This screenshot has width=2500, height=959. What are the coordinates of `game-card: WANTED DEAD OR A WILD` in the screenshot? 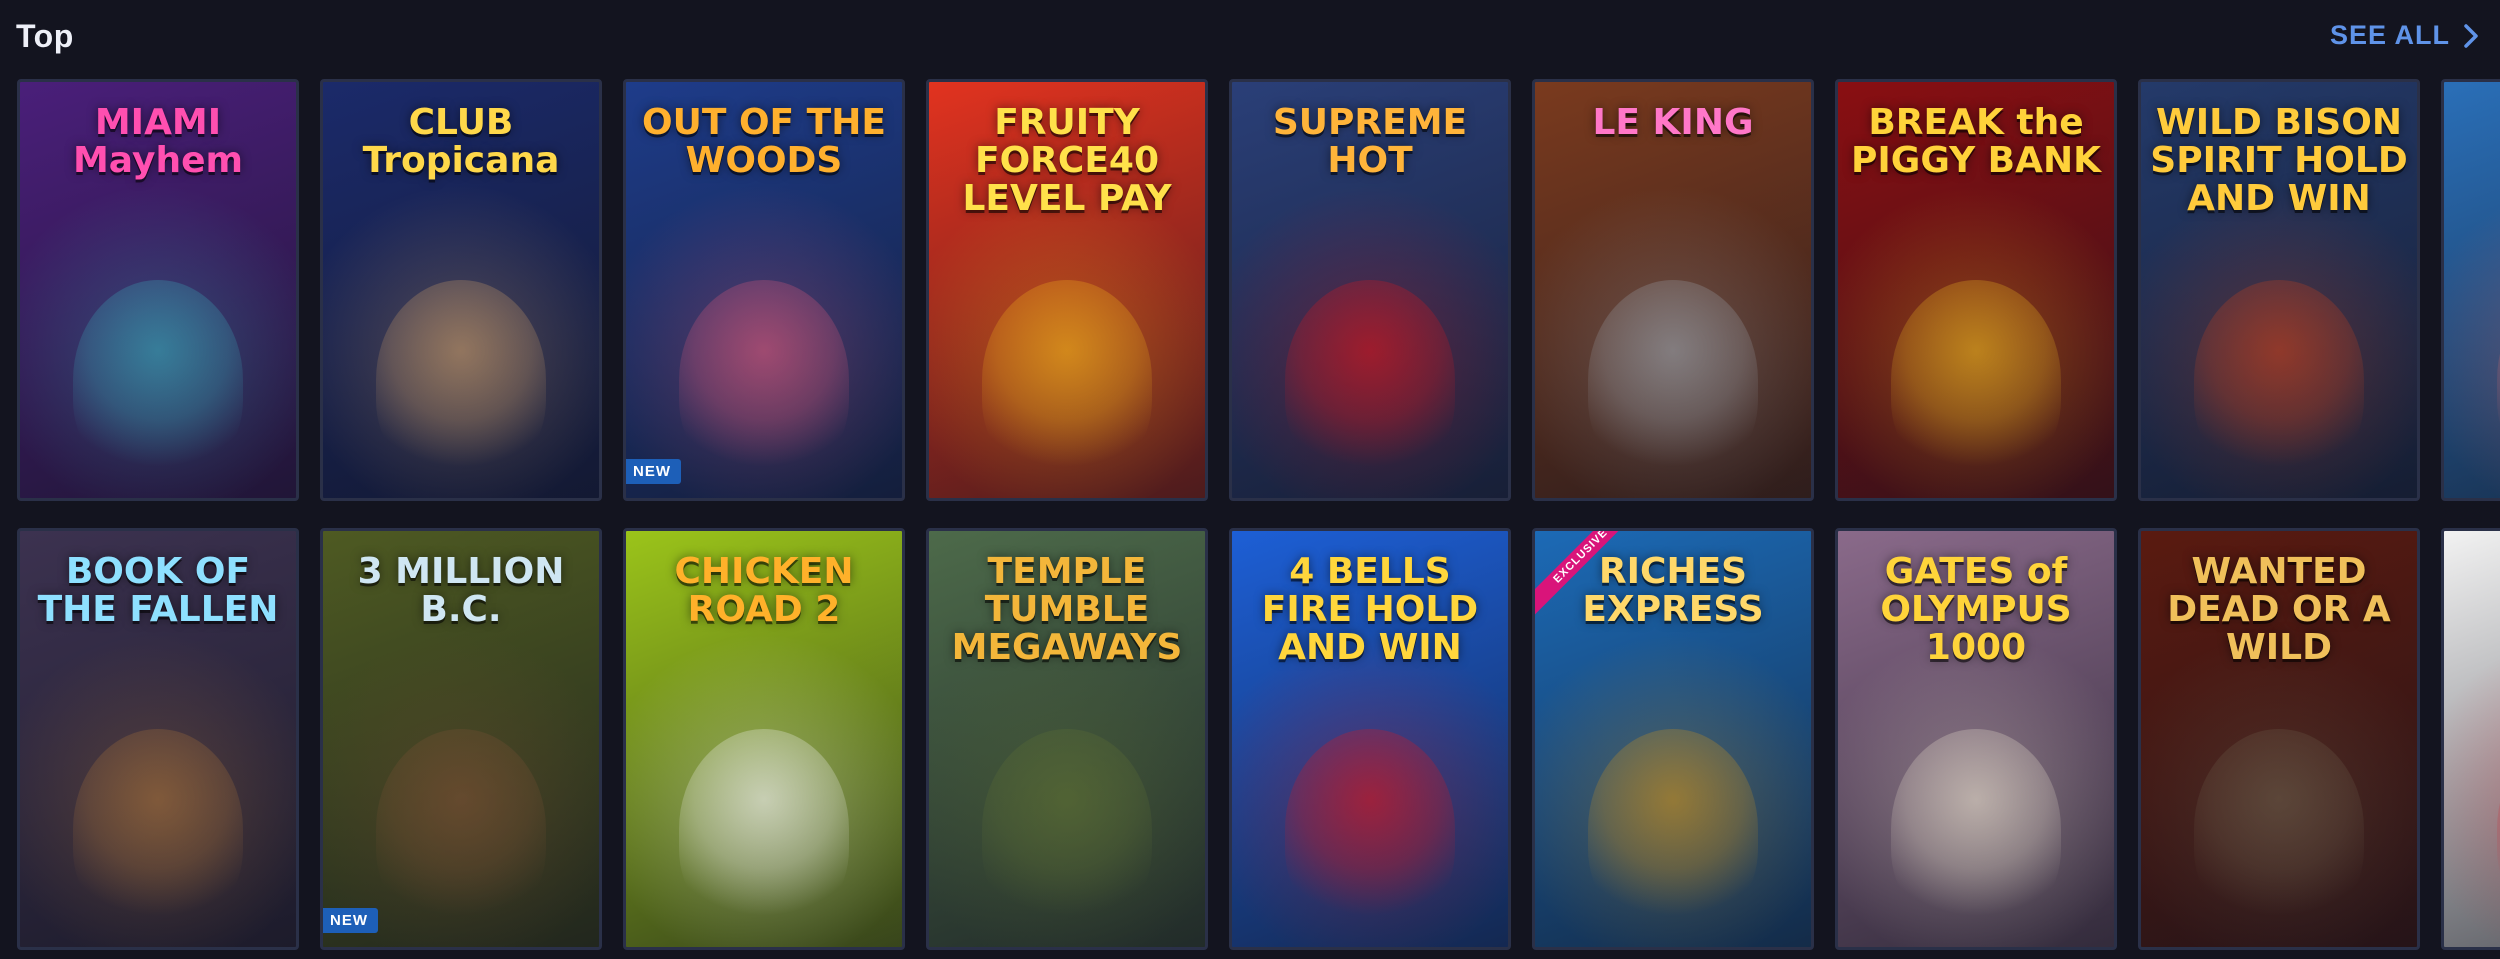 It's located at (2279, 739).